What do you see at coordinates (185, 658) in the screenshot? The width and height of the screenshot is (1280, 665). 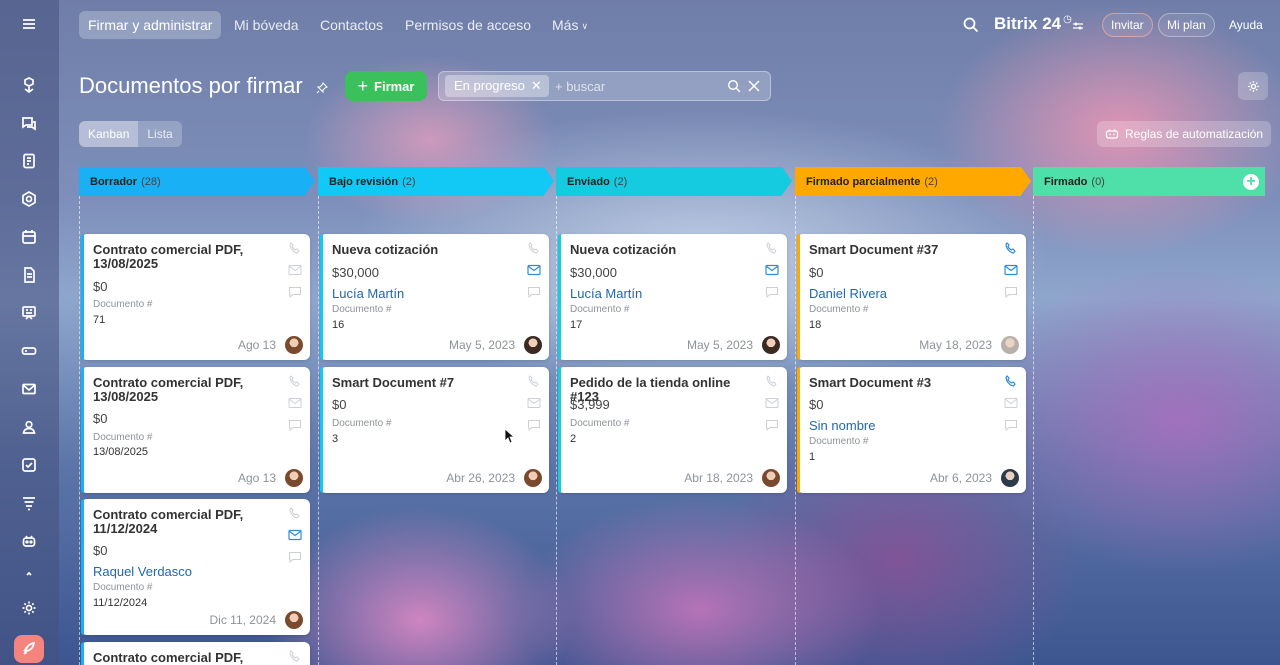 I see `card-title: Contrato comercial PDF,` at bounding box center [185, 658].